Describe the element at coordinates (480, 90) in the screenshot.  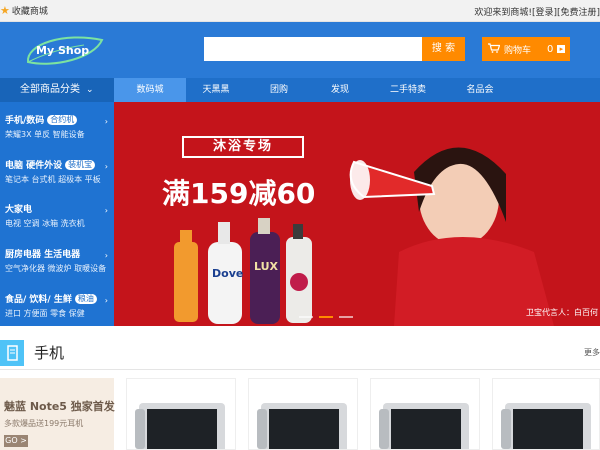
I see `tab-brand-club: 名品会` at that location.